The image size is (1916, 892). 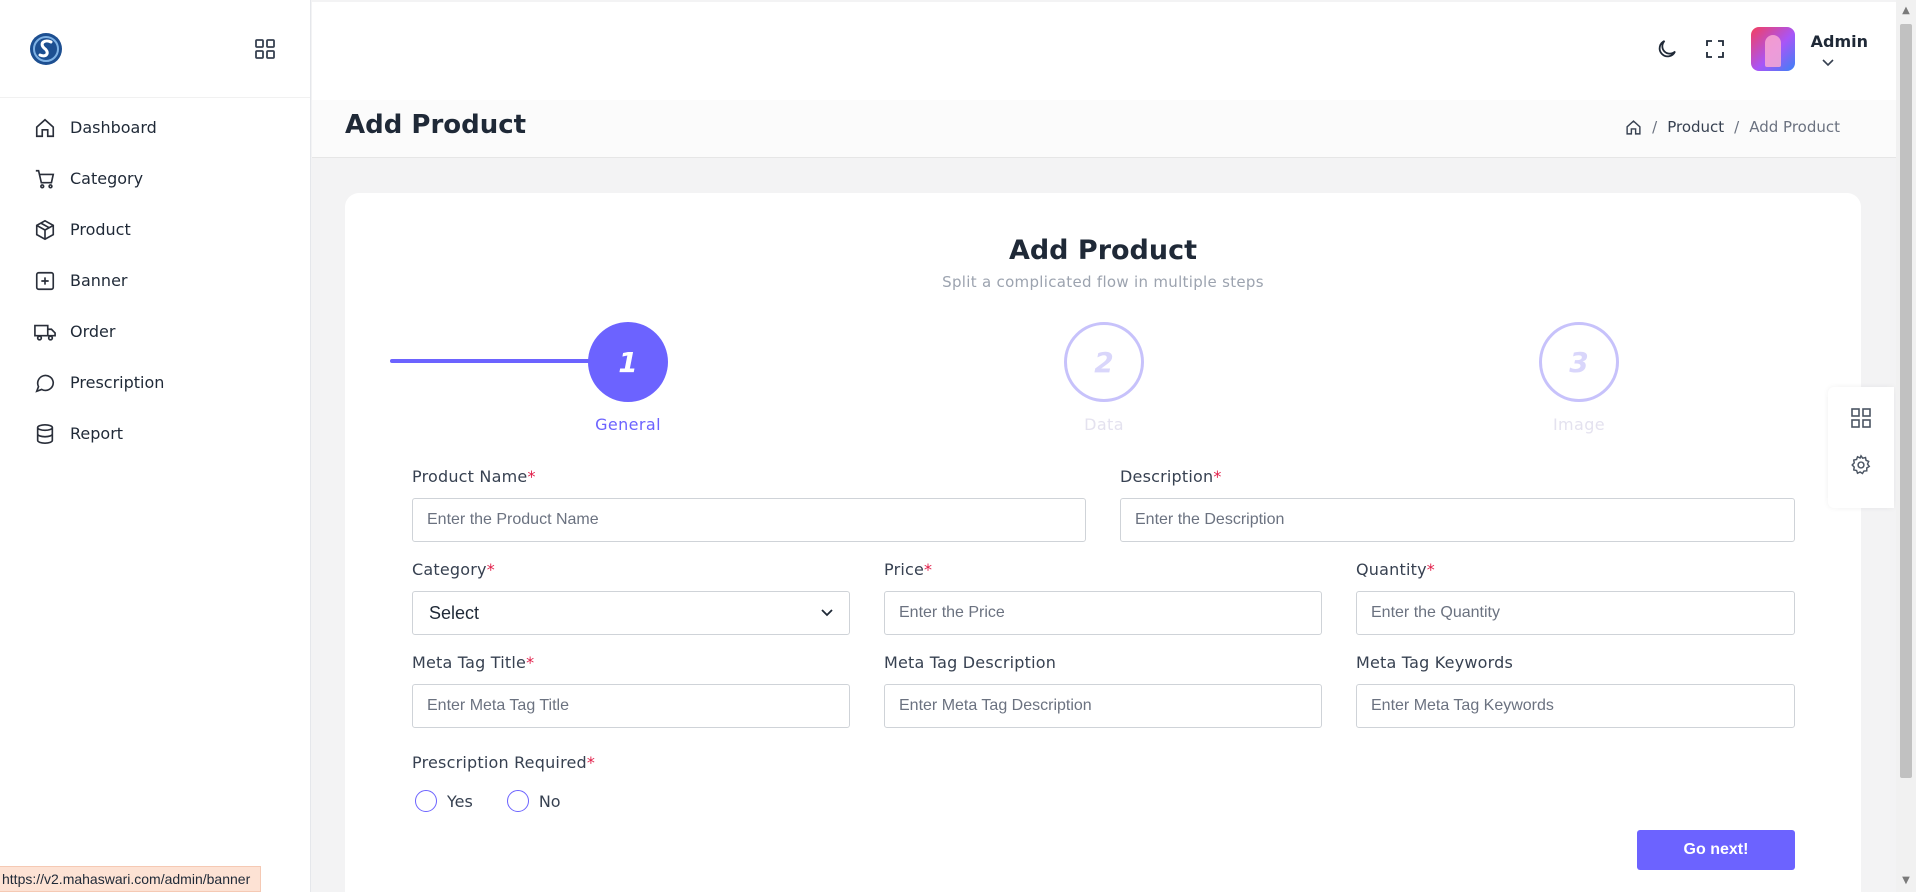 What do you see at coordinates (1435, 662) in the screenshot?
I see `meta-keywords-label: Meta Tag Keywords` at bounding box center [1435, 662].